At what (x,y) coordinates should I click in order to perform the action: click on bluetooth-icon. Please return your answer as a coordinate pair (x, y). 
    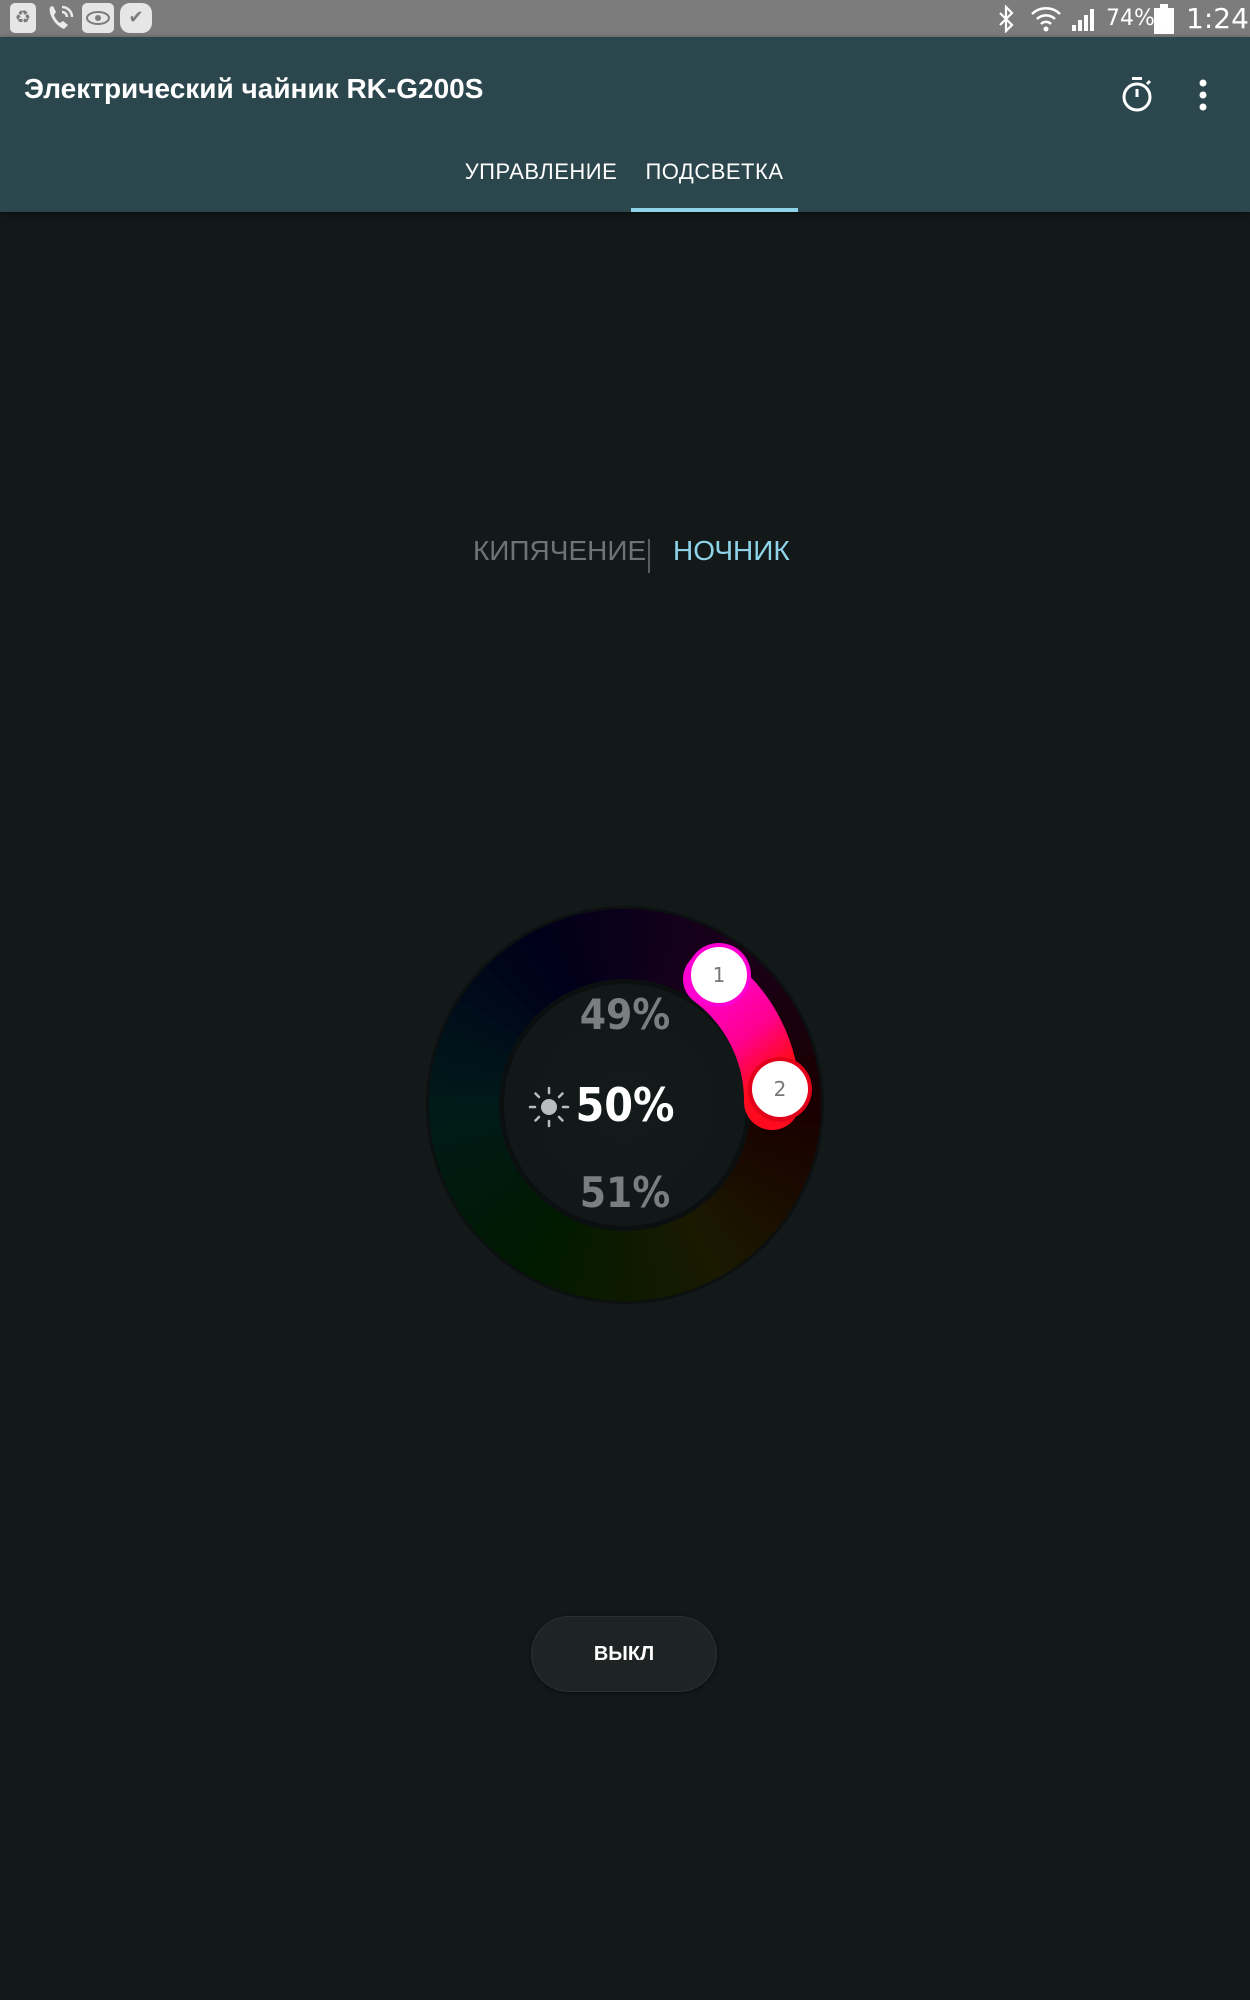
    Looking at the image, I should click on (1006, 18).